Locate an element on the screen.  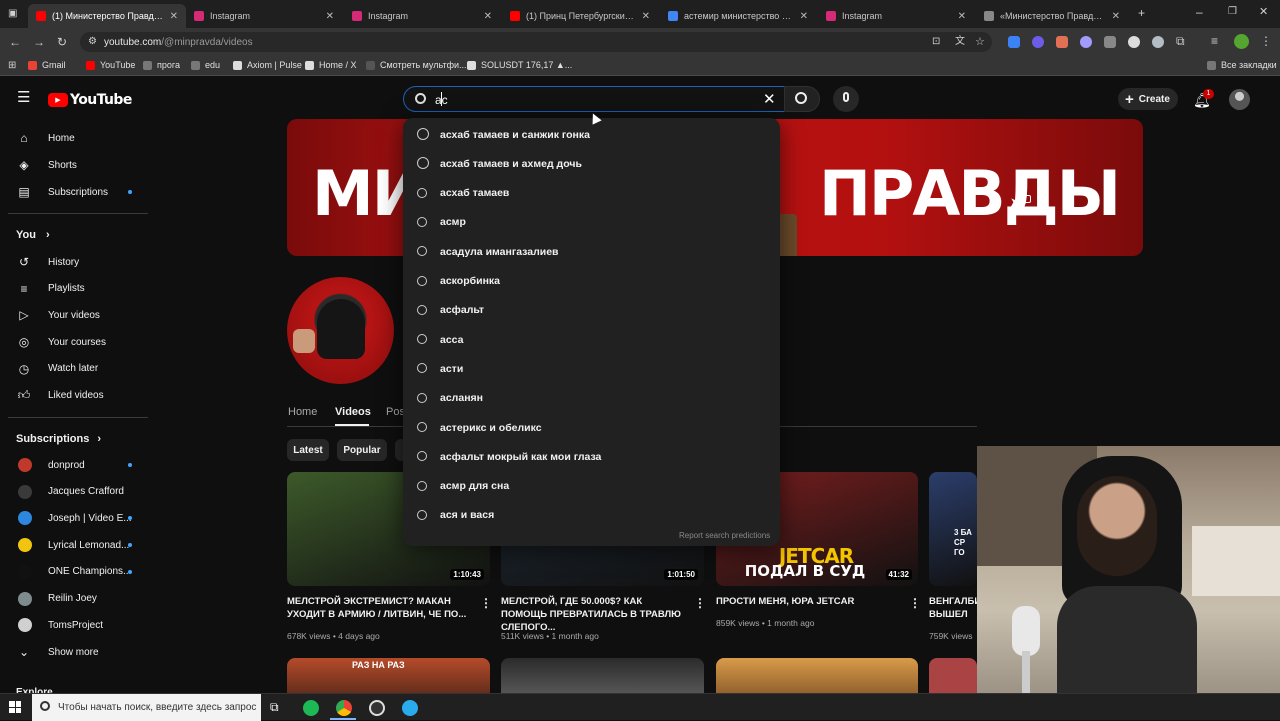
maximize-button: ❐ is located at coordinates (1232, 12).